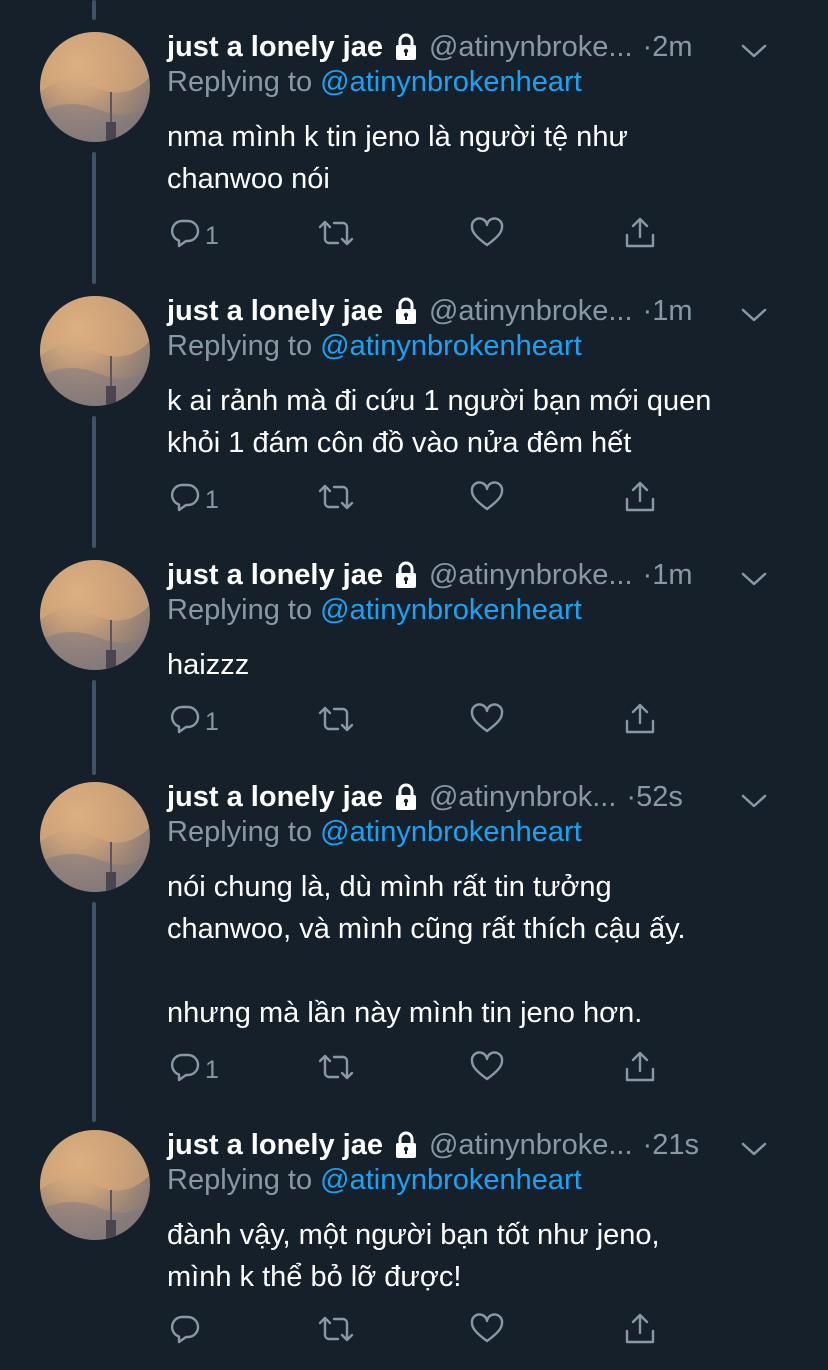 The width and height of the screenshot is (828, 1370). I want to click on tweet-text: haizzz, so click(208, 665).